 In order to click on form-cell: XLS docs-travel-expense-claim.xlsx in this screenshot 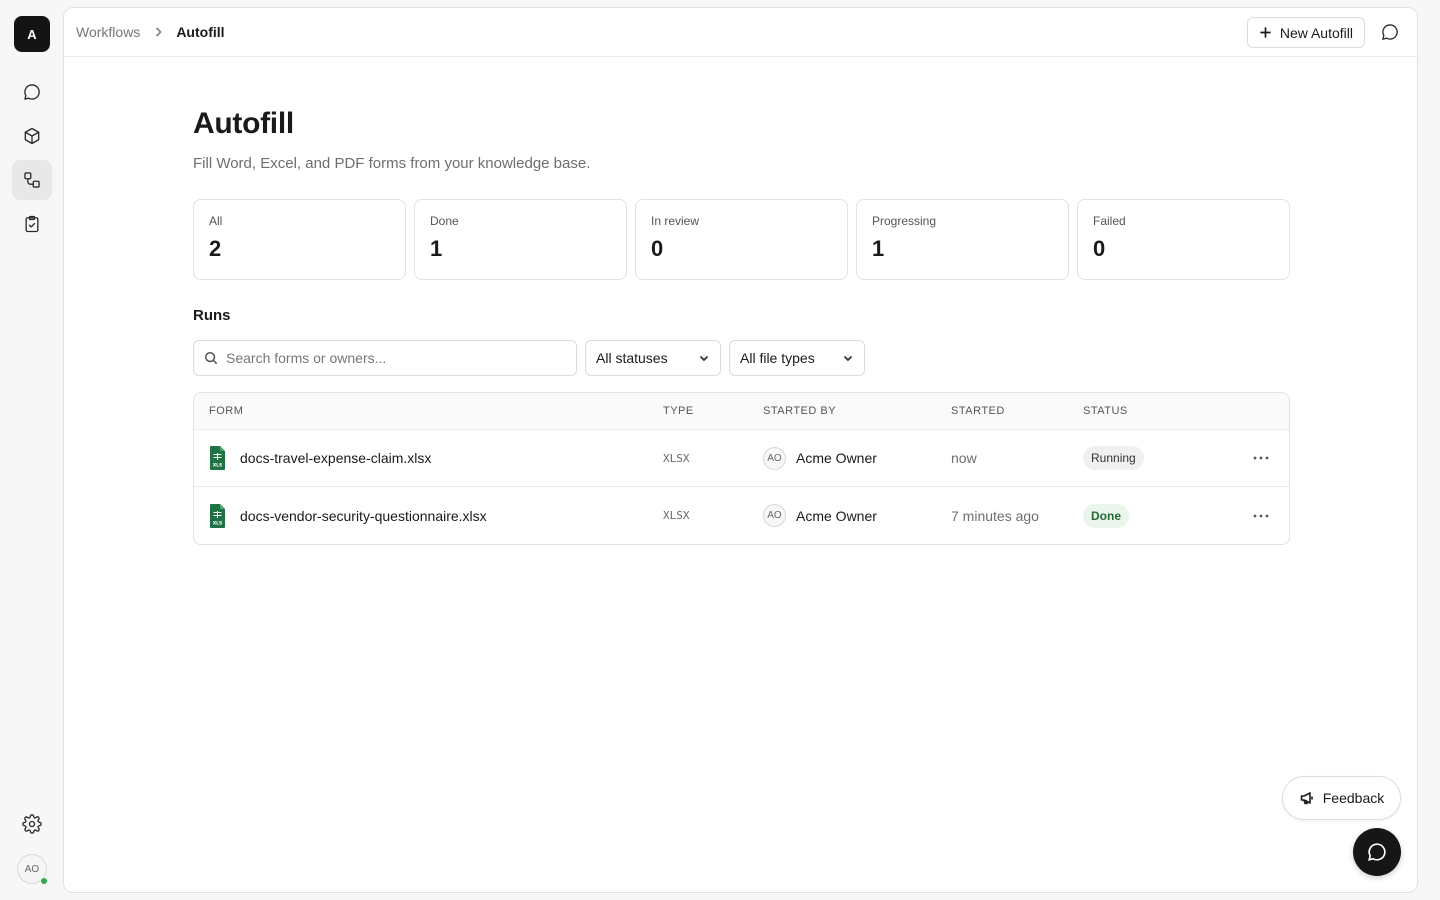, I will do `click(320, 458)`.